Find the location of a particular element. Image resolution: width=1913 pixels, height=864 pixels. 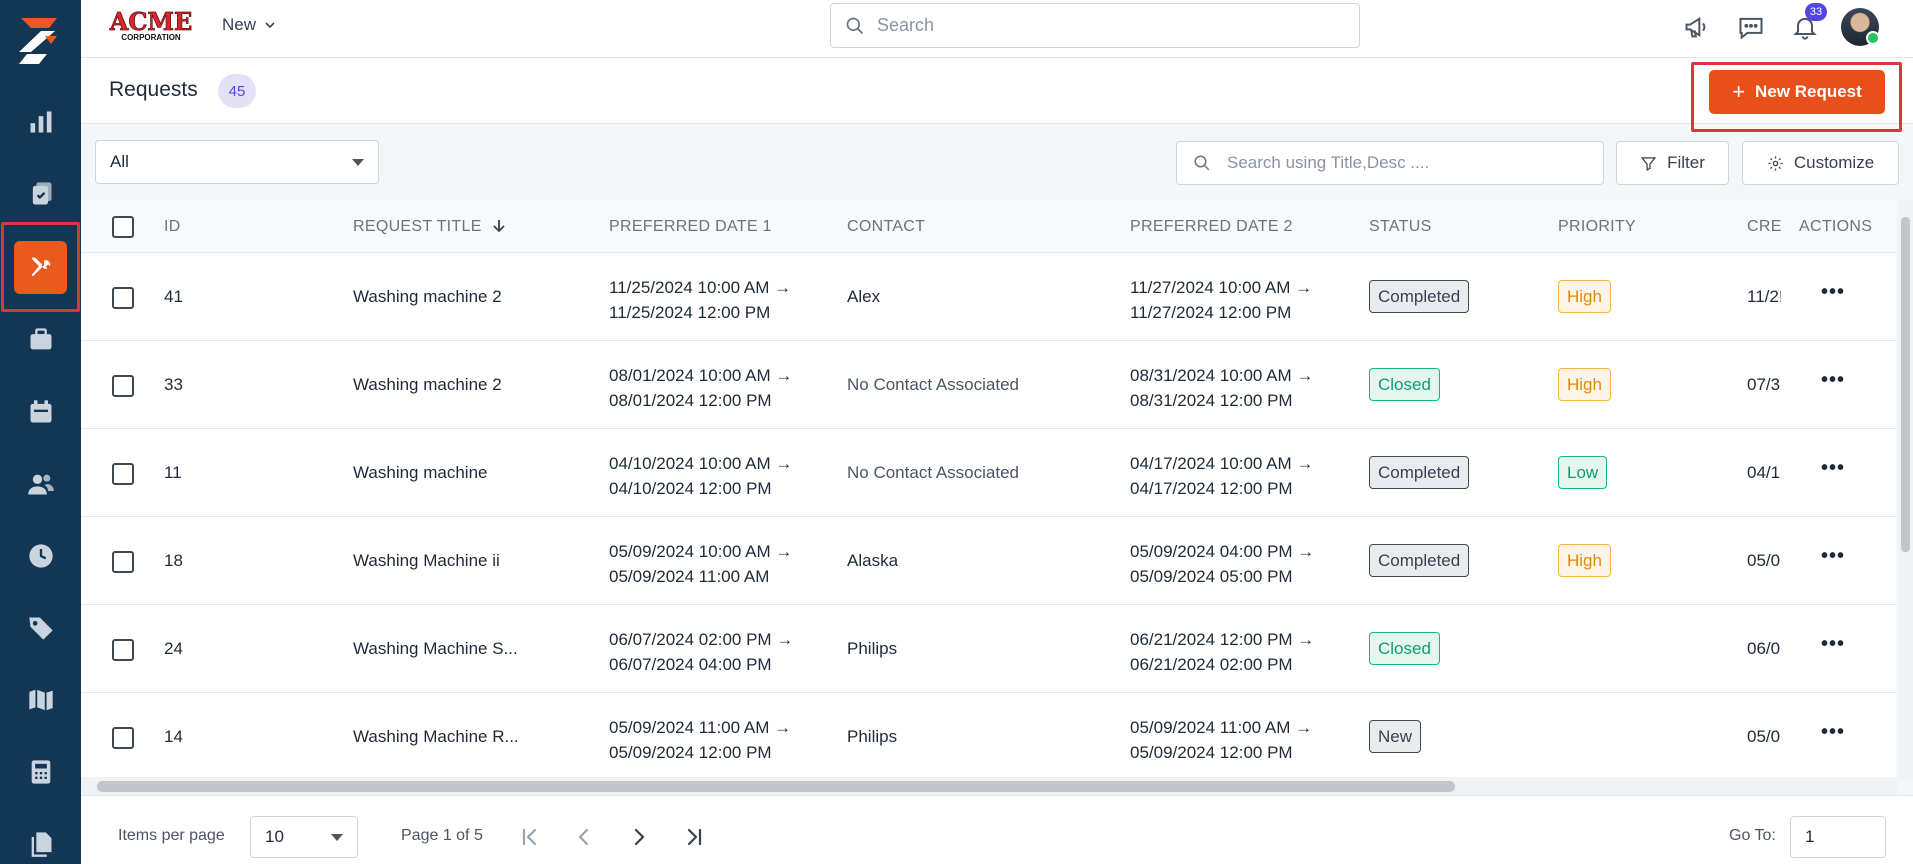

row-date1: 08/01/2024 10:00 AM → 08/01/2024 12:00 PM is located at coordinates (700, 388).